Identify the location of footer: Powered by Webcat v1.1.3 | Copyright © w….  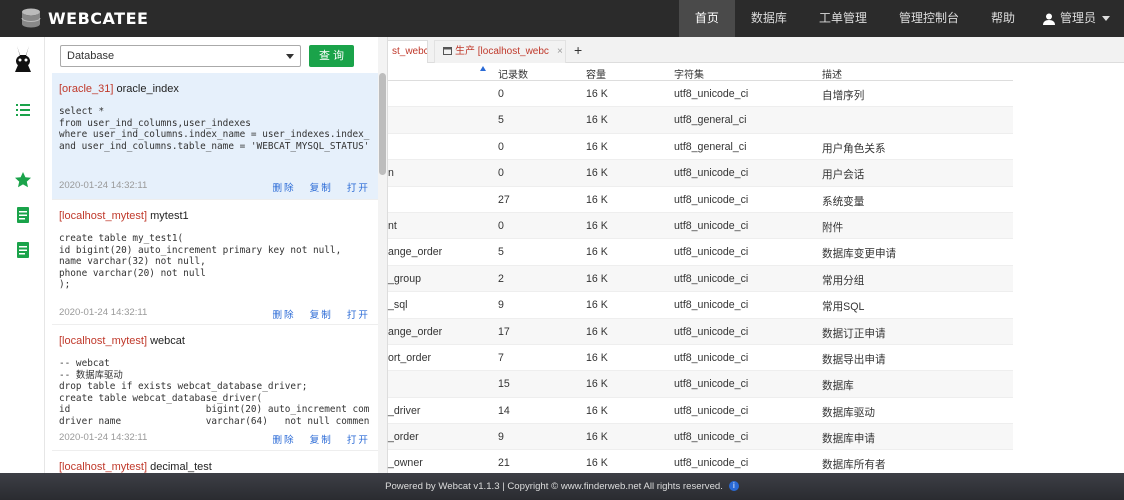
(562, 486).